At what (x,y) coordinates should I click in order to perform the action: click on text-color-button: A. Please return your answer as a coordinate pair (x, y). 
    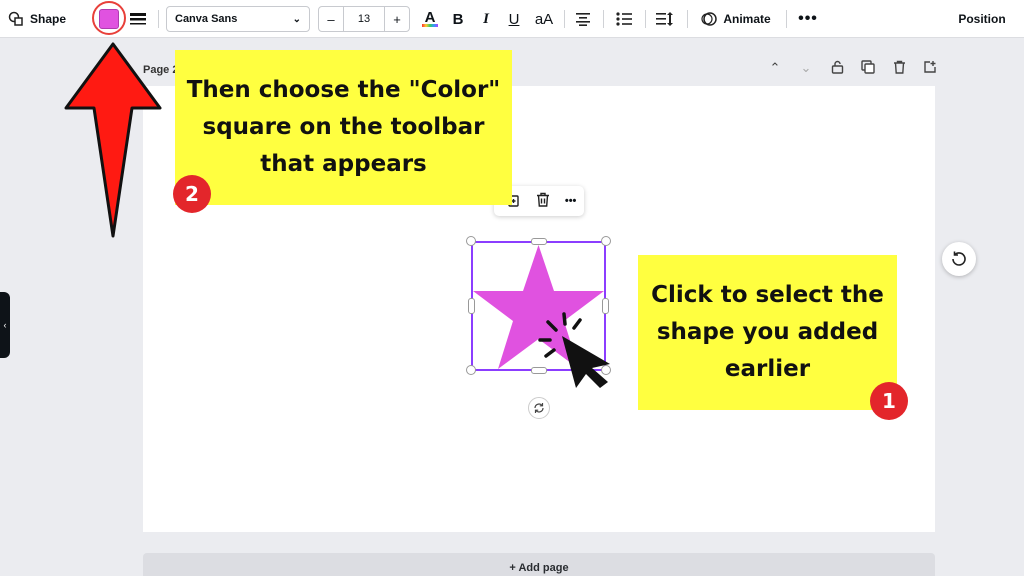
    Looking at the image, I should click on (430, 19).